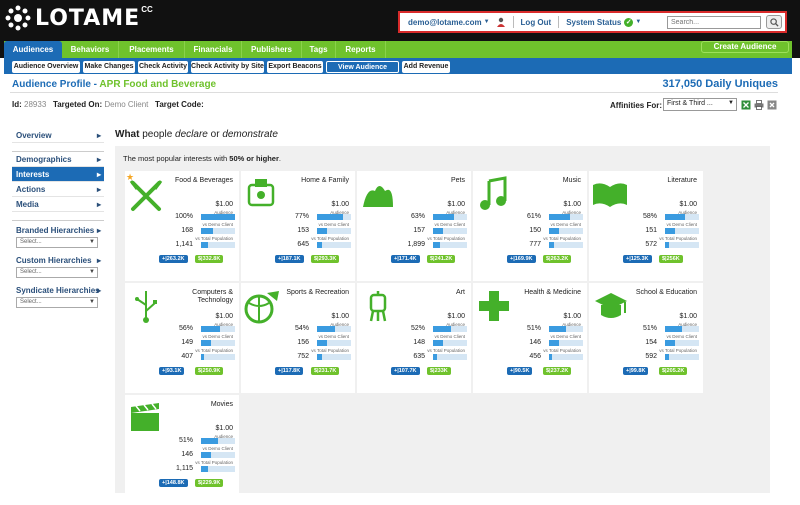 Image resolution: width=800 pixels, height=505 pixels. I want to click on user-icon, so click(501, 22).